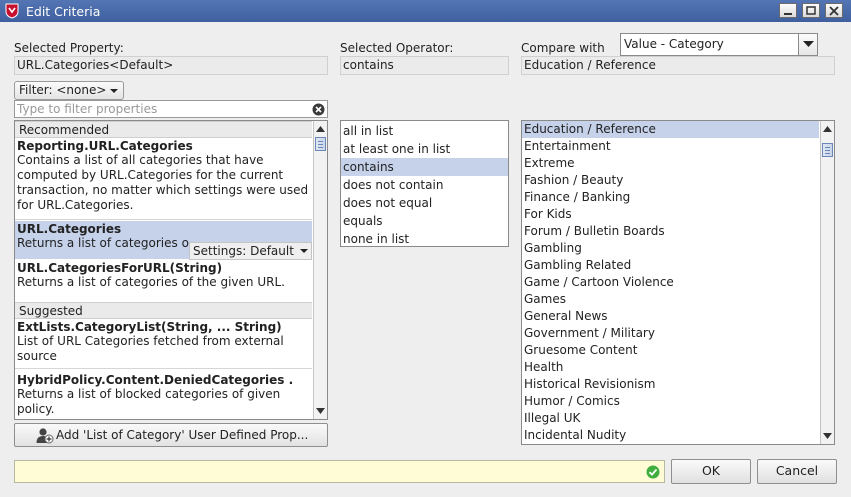  What do you see at coordinates (670, 401) in the screenshot?
I see `category-item: Humor / Comics` at bounding box center [670, 401].